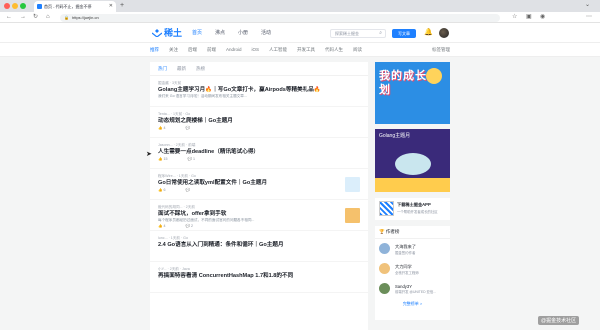 The height and width of the screenshot is (330, 600). Describe the element at coordinates (259, 190) in the screenshot. I see `entry-stats: 👍 6 💬` at that location.